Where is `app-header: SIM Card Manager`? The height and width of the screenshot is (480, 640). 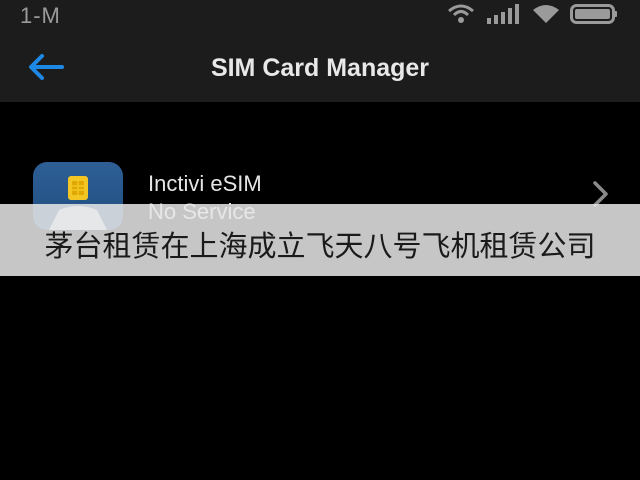 app-header: SIM Card Manager is located at coordinates (320, 67).